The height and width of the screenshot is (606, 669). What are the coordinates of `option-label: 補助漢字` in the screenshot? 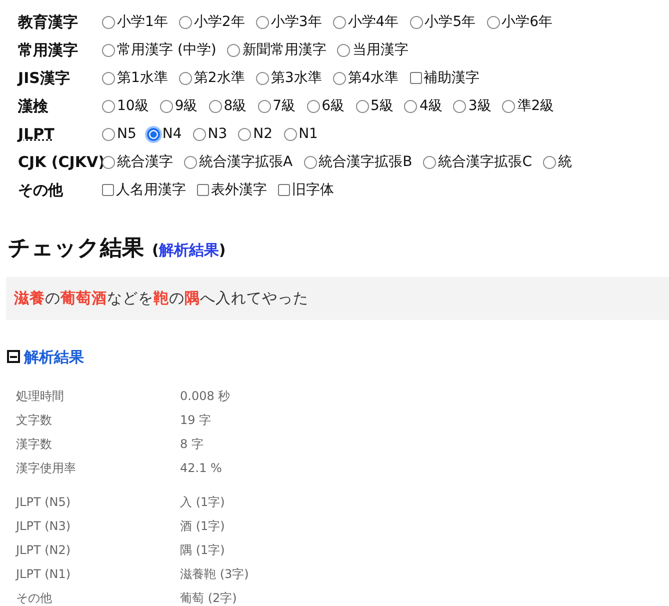 It's located at (452, 78).